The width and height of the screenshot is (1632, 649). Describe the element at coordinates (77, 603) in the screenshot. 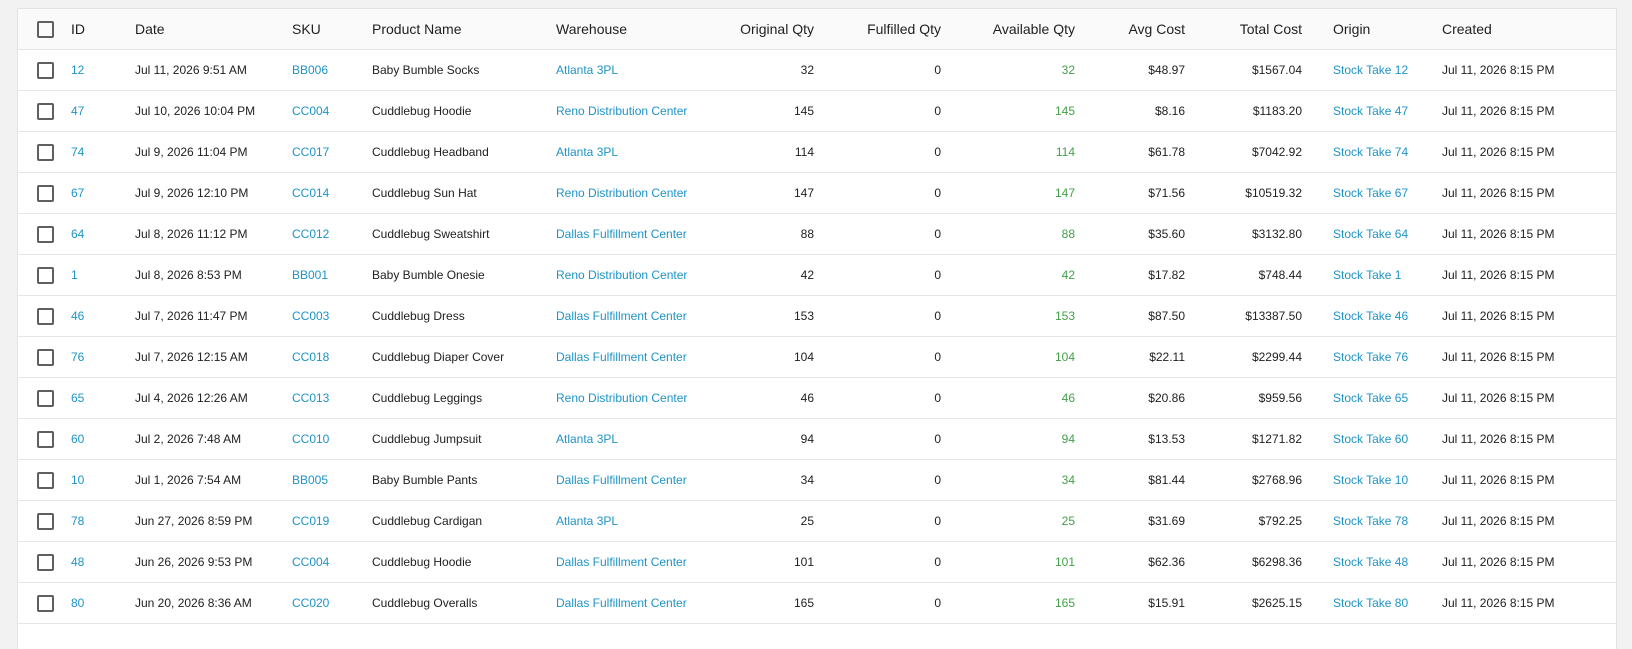

I see `row-id-link: 80` at that location.